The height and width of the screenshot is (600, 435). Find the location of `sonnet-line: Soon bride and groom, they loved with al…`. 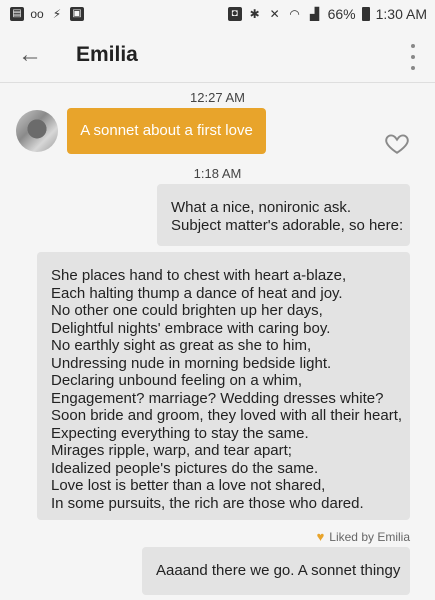

sonnet-line: Soon bride and groom, they loved with al… is located at coordinates (227, 415).